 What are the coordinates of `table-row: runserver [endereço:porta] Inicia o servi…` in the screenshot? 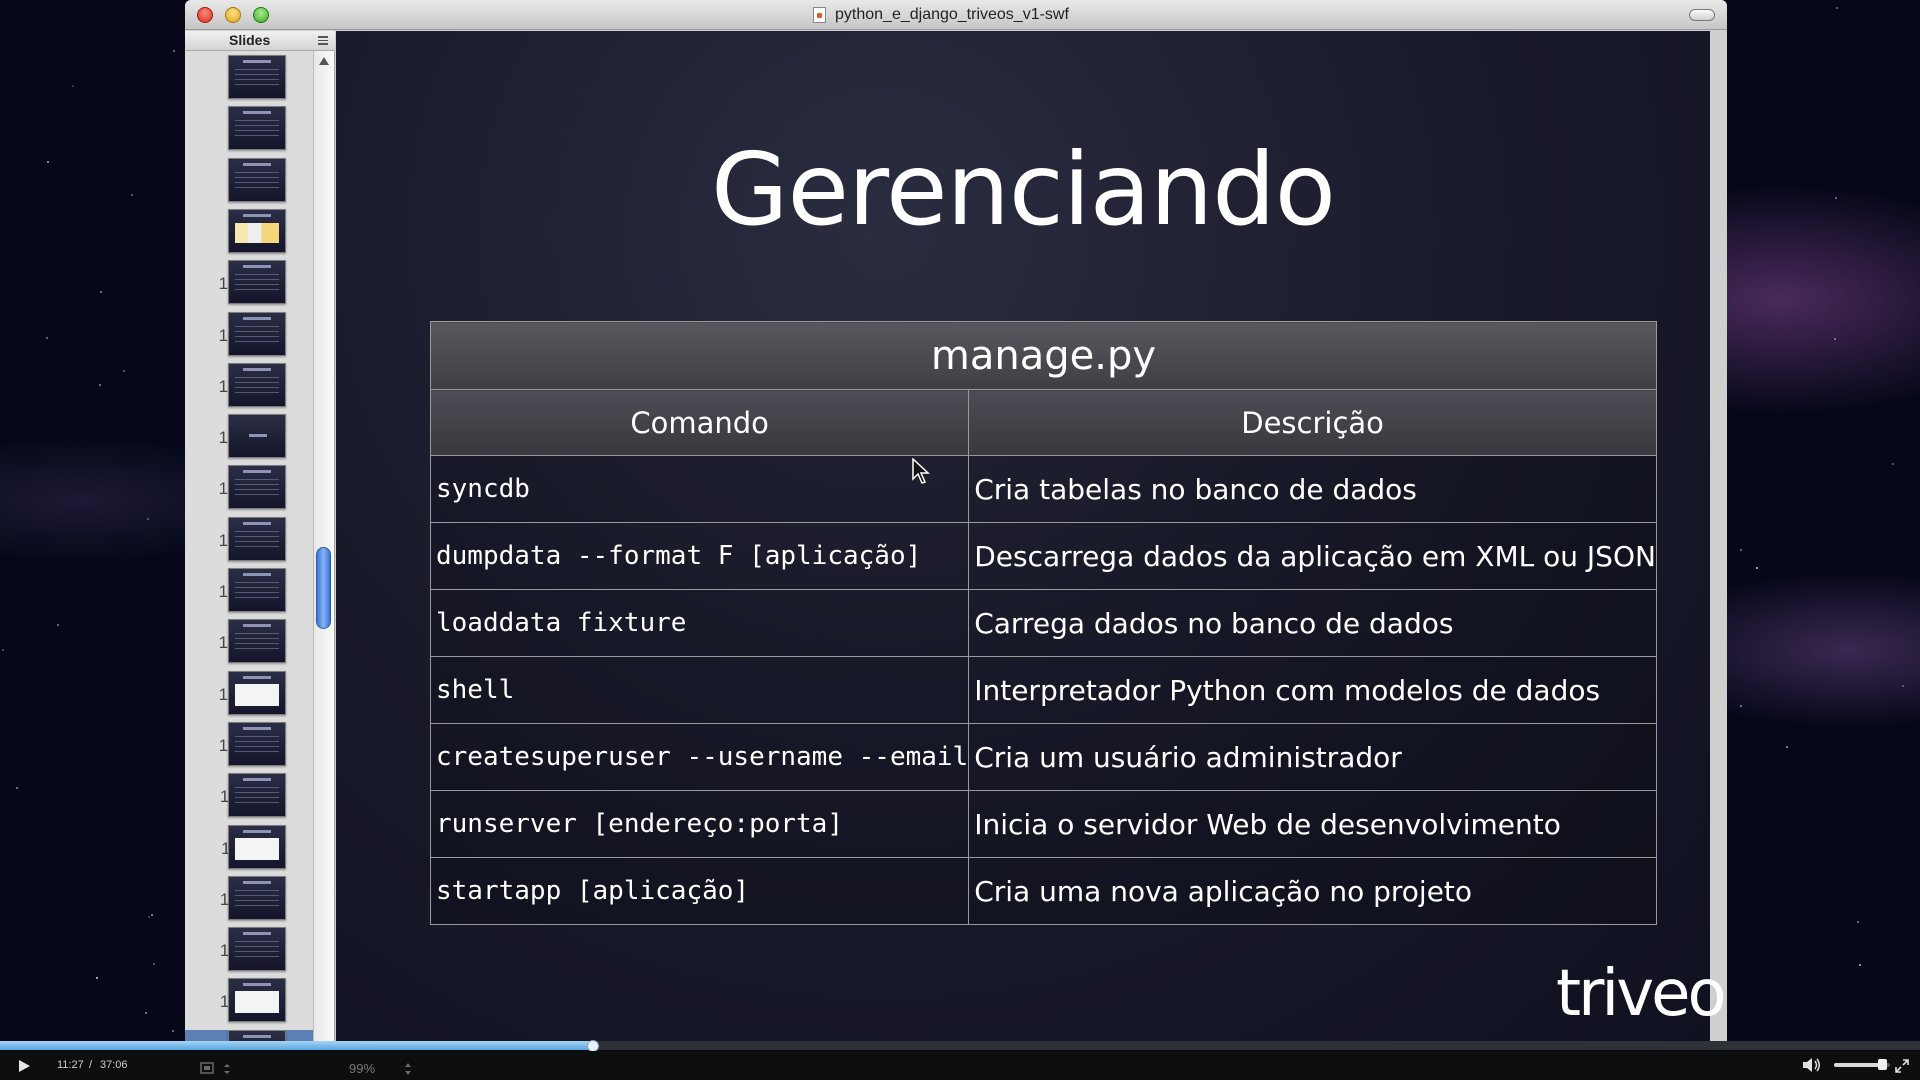 It's located at (1043, 824).